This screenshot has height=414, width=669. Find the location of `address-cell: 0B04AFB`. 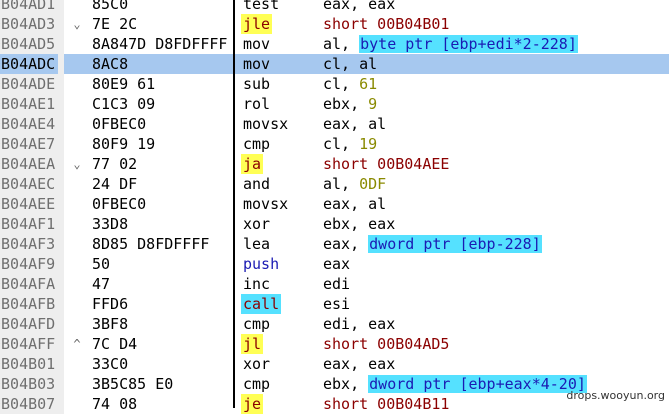

address-cell: 0B04AFB is located at coordinates (29, 304).